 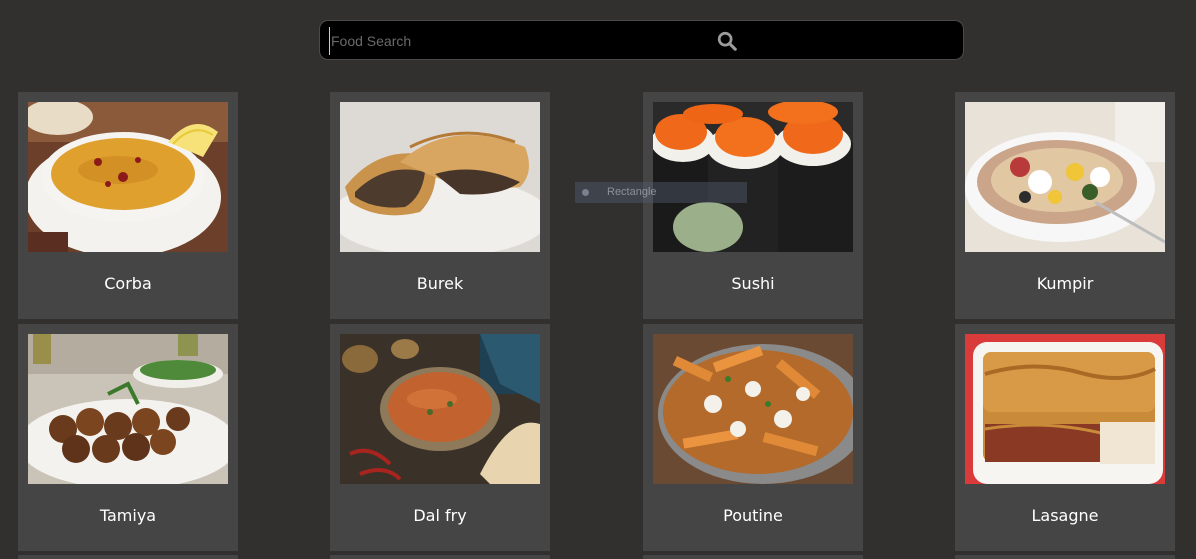 What do you see at coordinates (585, 192) in the screenshot?
I see `rectangle-icon` at bounding box center [585, 192].